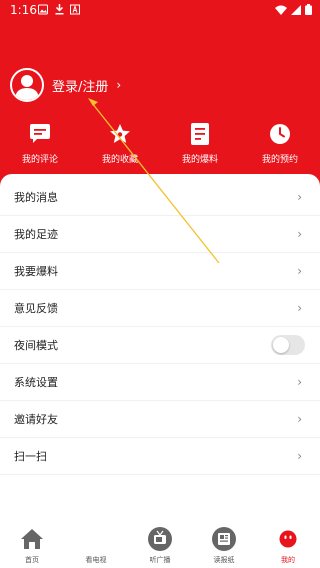 The height and width of the screenshot is (568, 320). Describe the element at coordinates (27, 85) in the screenshot. I see `user-avatar-icon` at that location.